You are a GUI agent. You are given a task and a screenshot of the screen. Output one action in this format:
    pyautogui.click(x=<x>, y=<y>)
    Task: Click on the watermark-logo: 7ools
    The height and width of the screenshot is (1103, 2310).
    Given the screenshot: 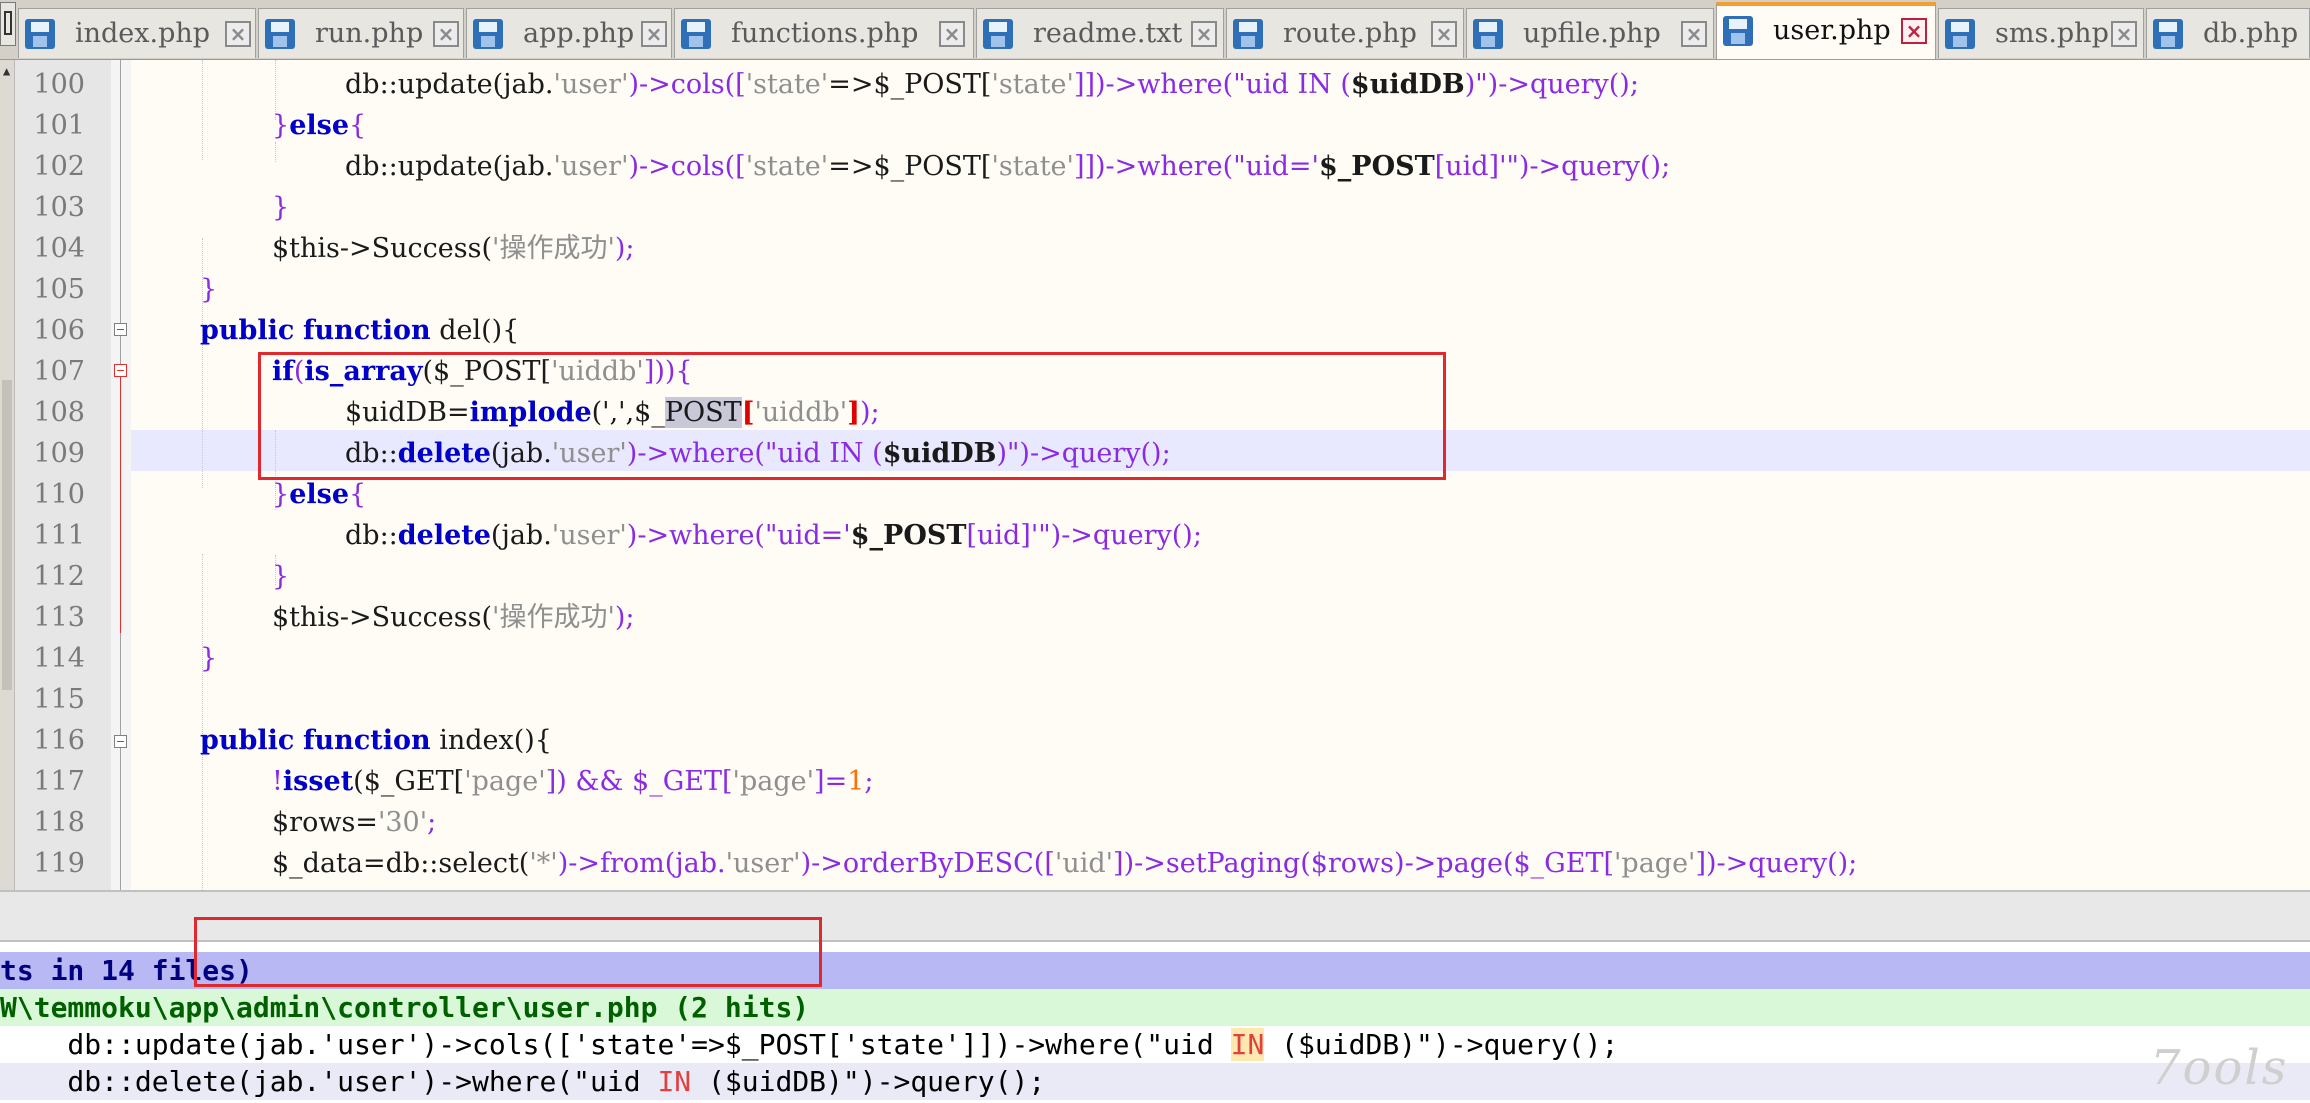 What is the action you would take?
    pyautogui.click(x=2219, y=1068)
    